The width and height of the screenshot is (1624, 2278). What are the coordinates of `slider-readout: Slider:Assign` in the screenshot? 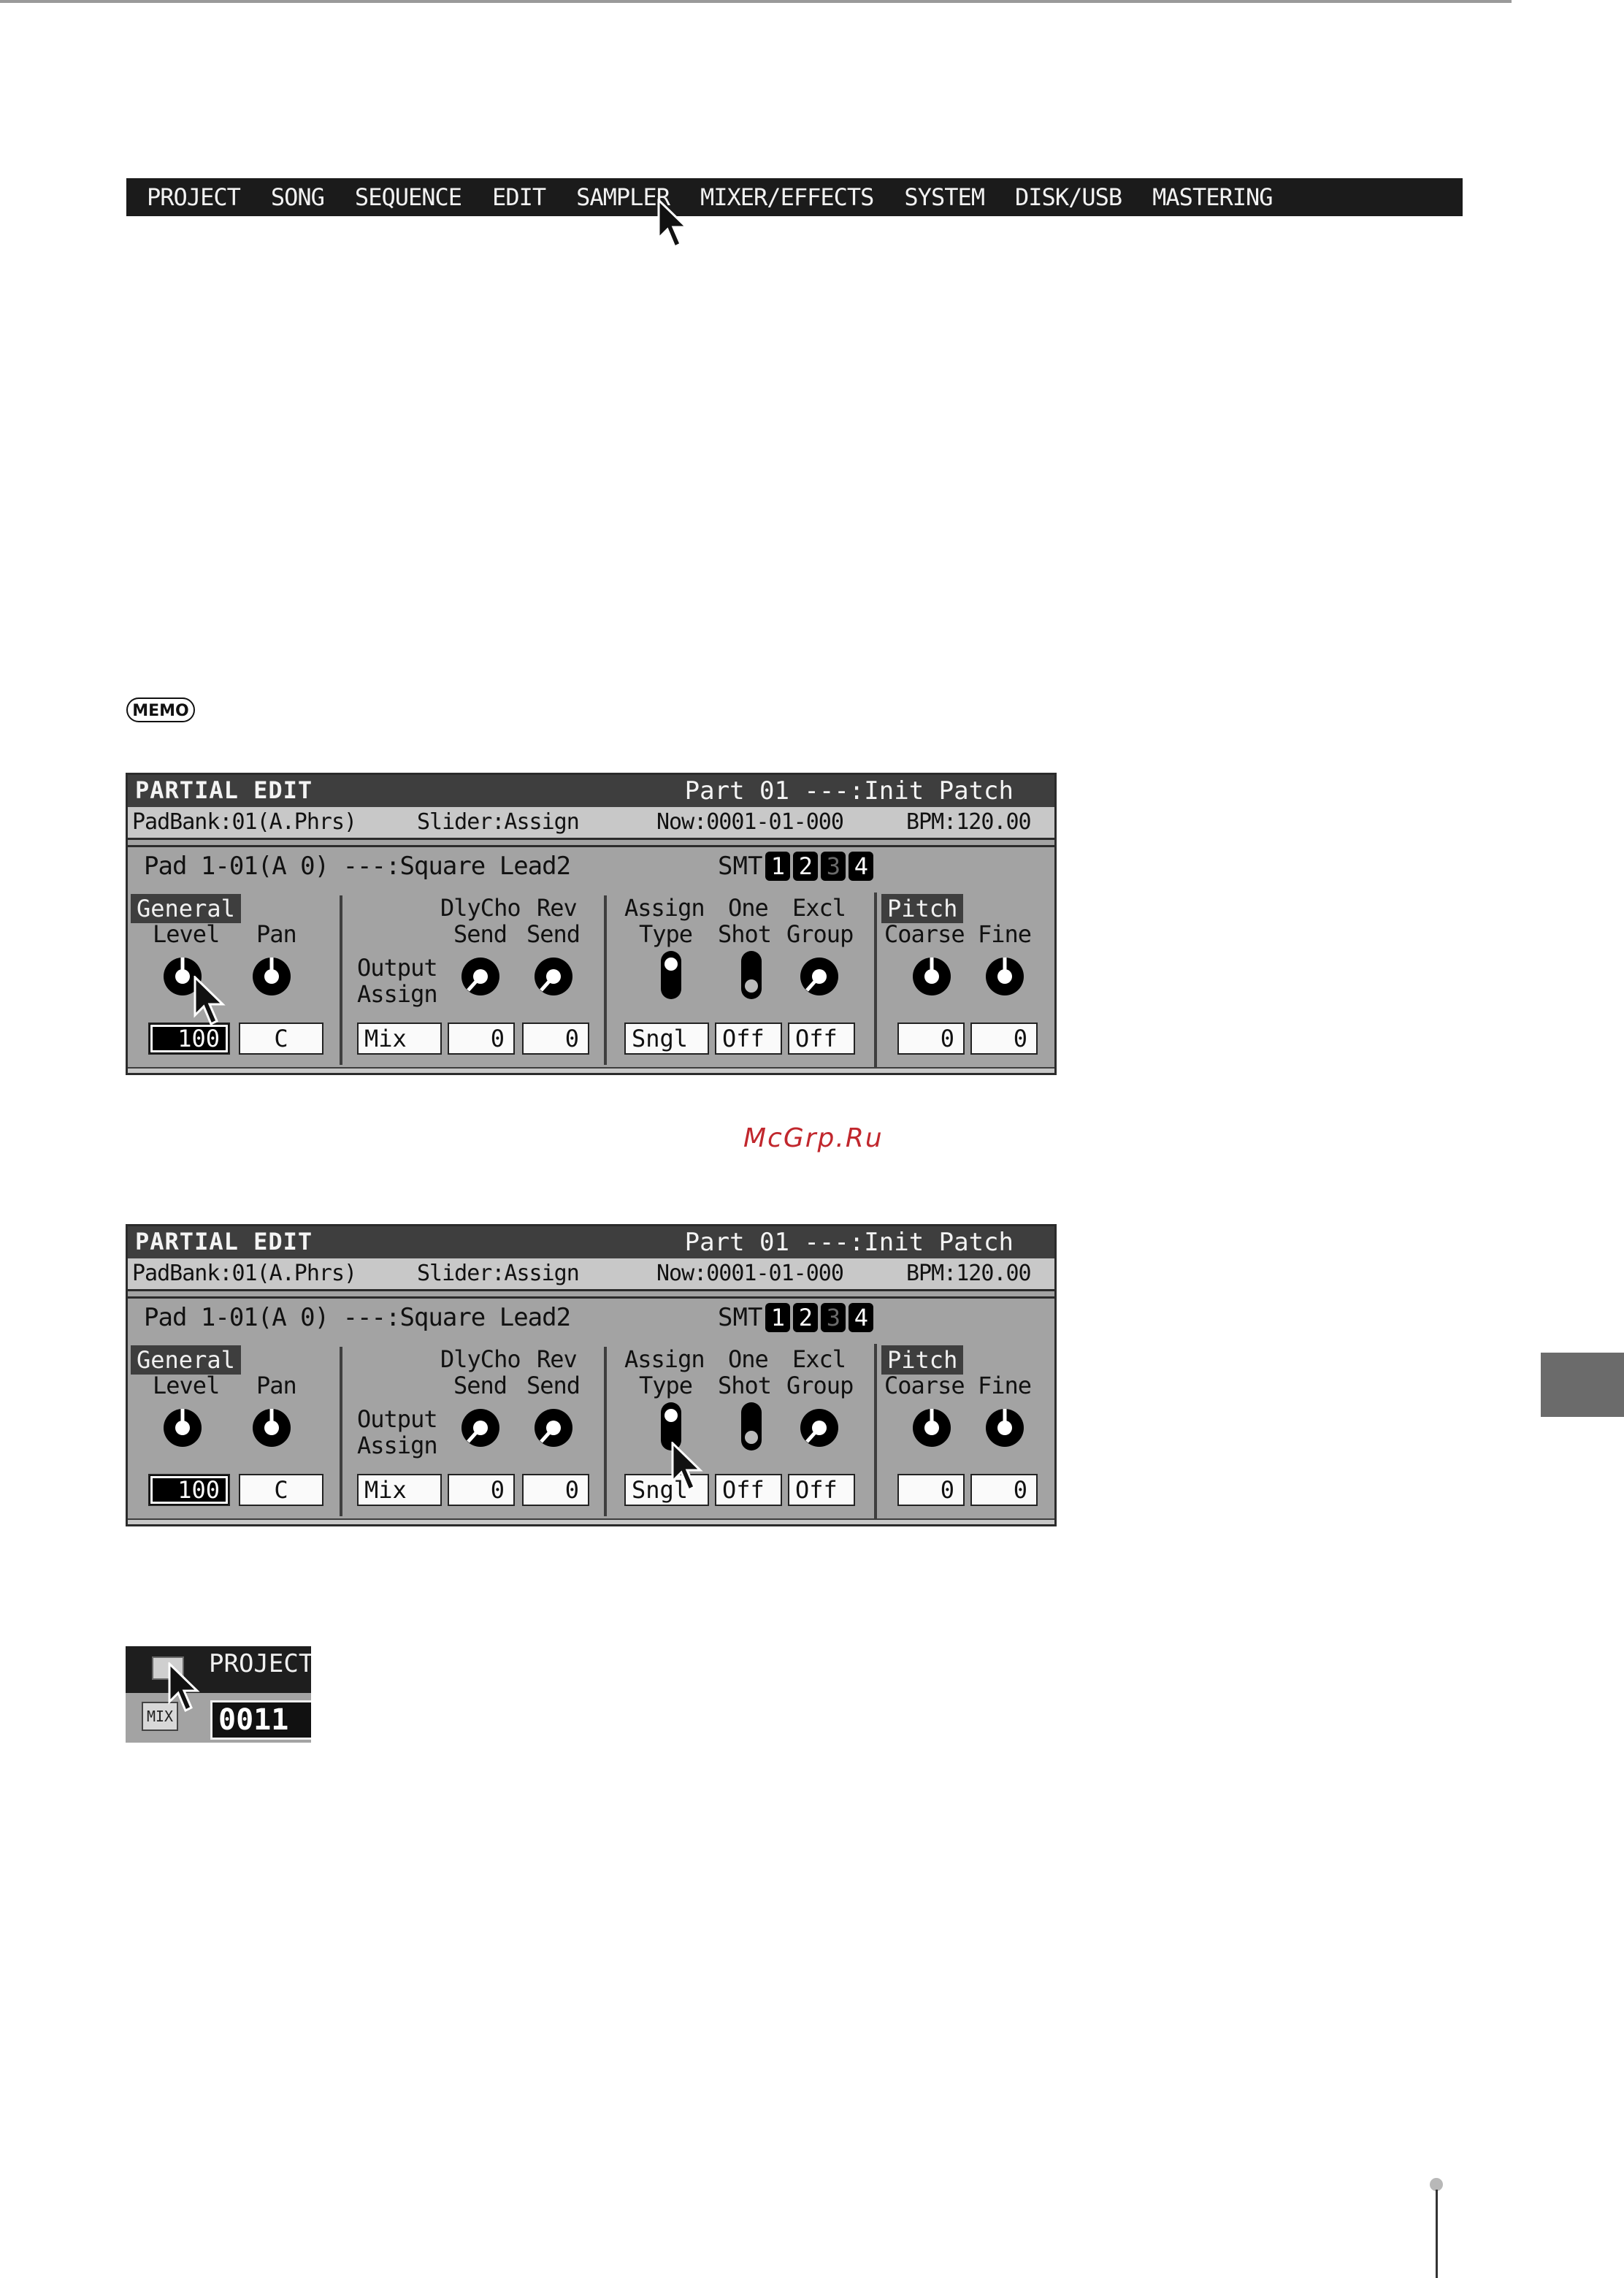 It's located at (498, 1273).